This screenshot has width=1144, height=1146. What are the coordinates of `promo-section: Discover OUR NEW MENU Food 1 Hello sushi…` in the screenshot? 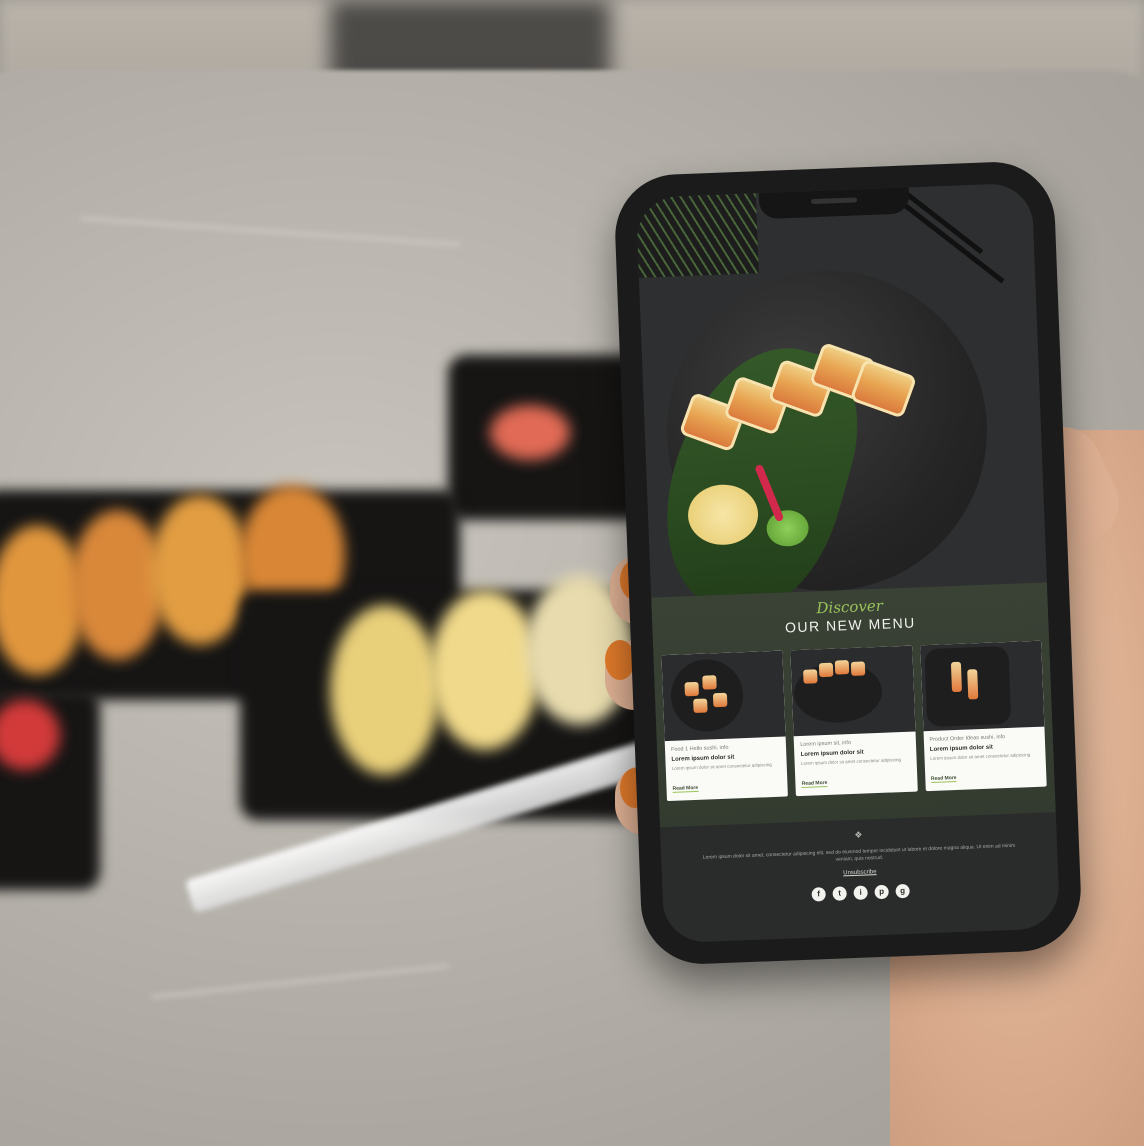 It's located at (853, 705).